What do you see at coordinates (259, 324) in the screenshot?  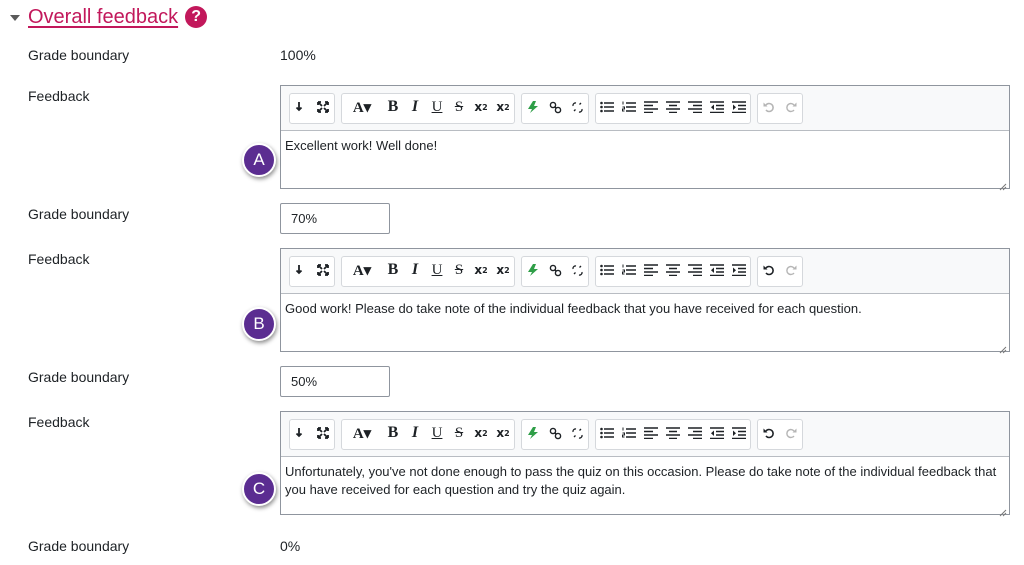 I see `callout-marker-b: B` at bounding box center [259, 324].